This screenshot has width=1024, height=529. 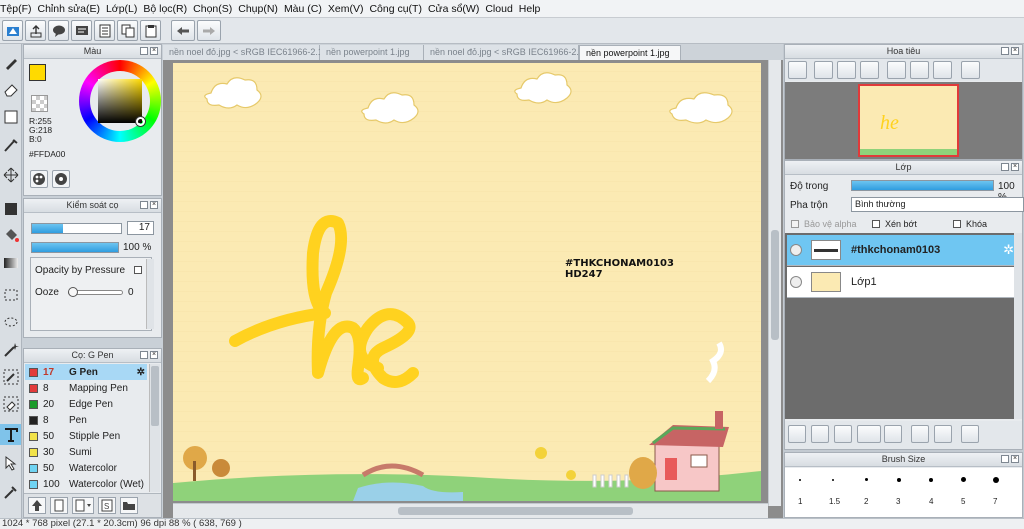 I want to click on zoom-in-icon, so click(x=823, y=70).